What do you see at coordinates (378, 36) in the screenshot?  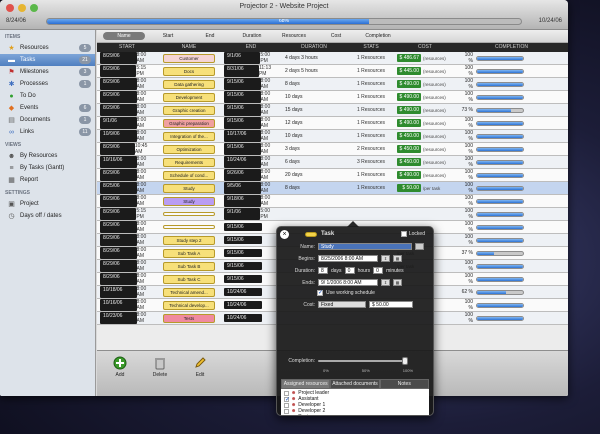 I see `tab-completion: Completion` at bounding box center [378, 36].